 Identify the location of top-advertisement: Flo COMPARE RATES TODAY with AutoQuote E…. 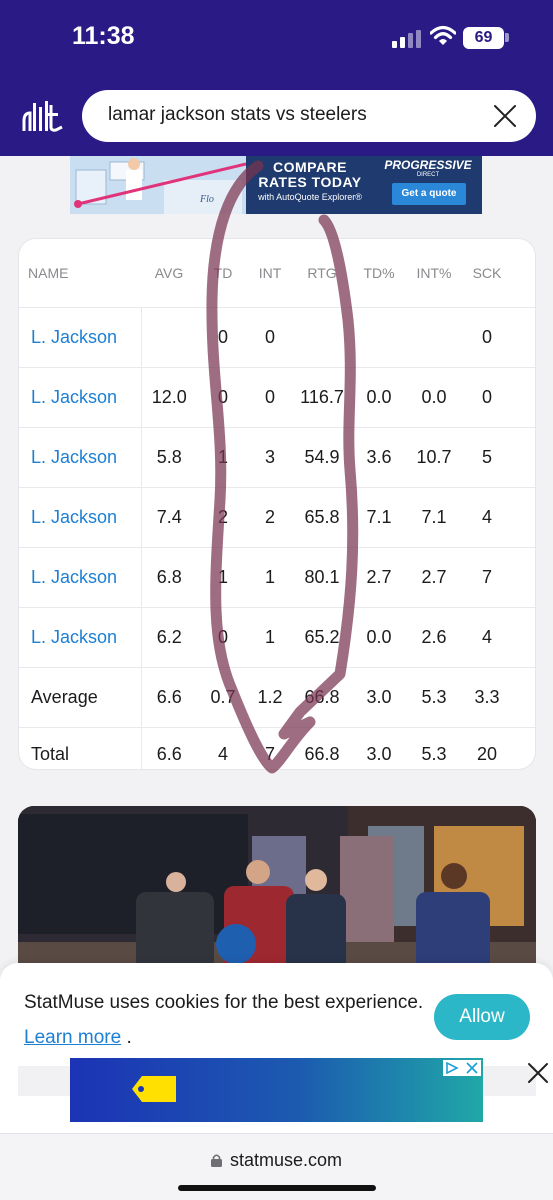
(276, 185).